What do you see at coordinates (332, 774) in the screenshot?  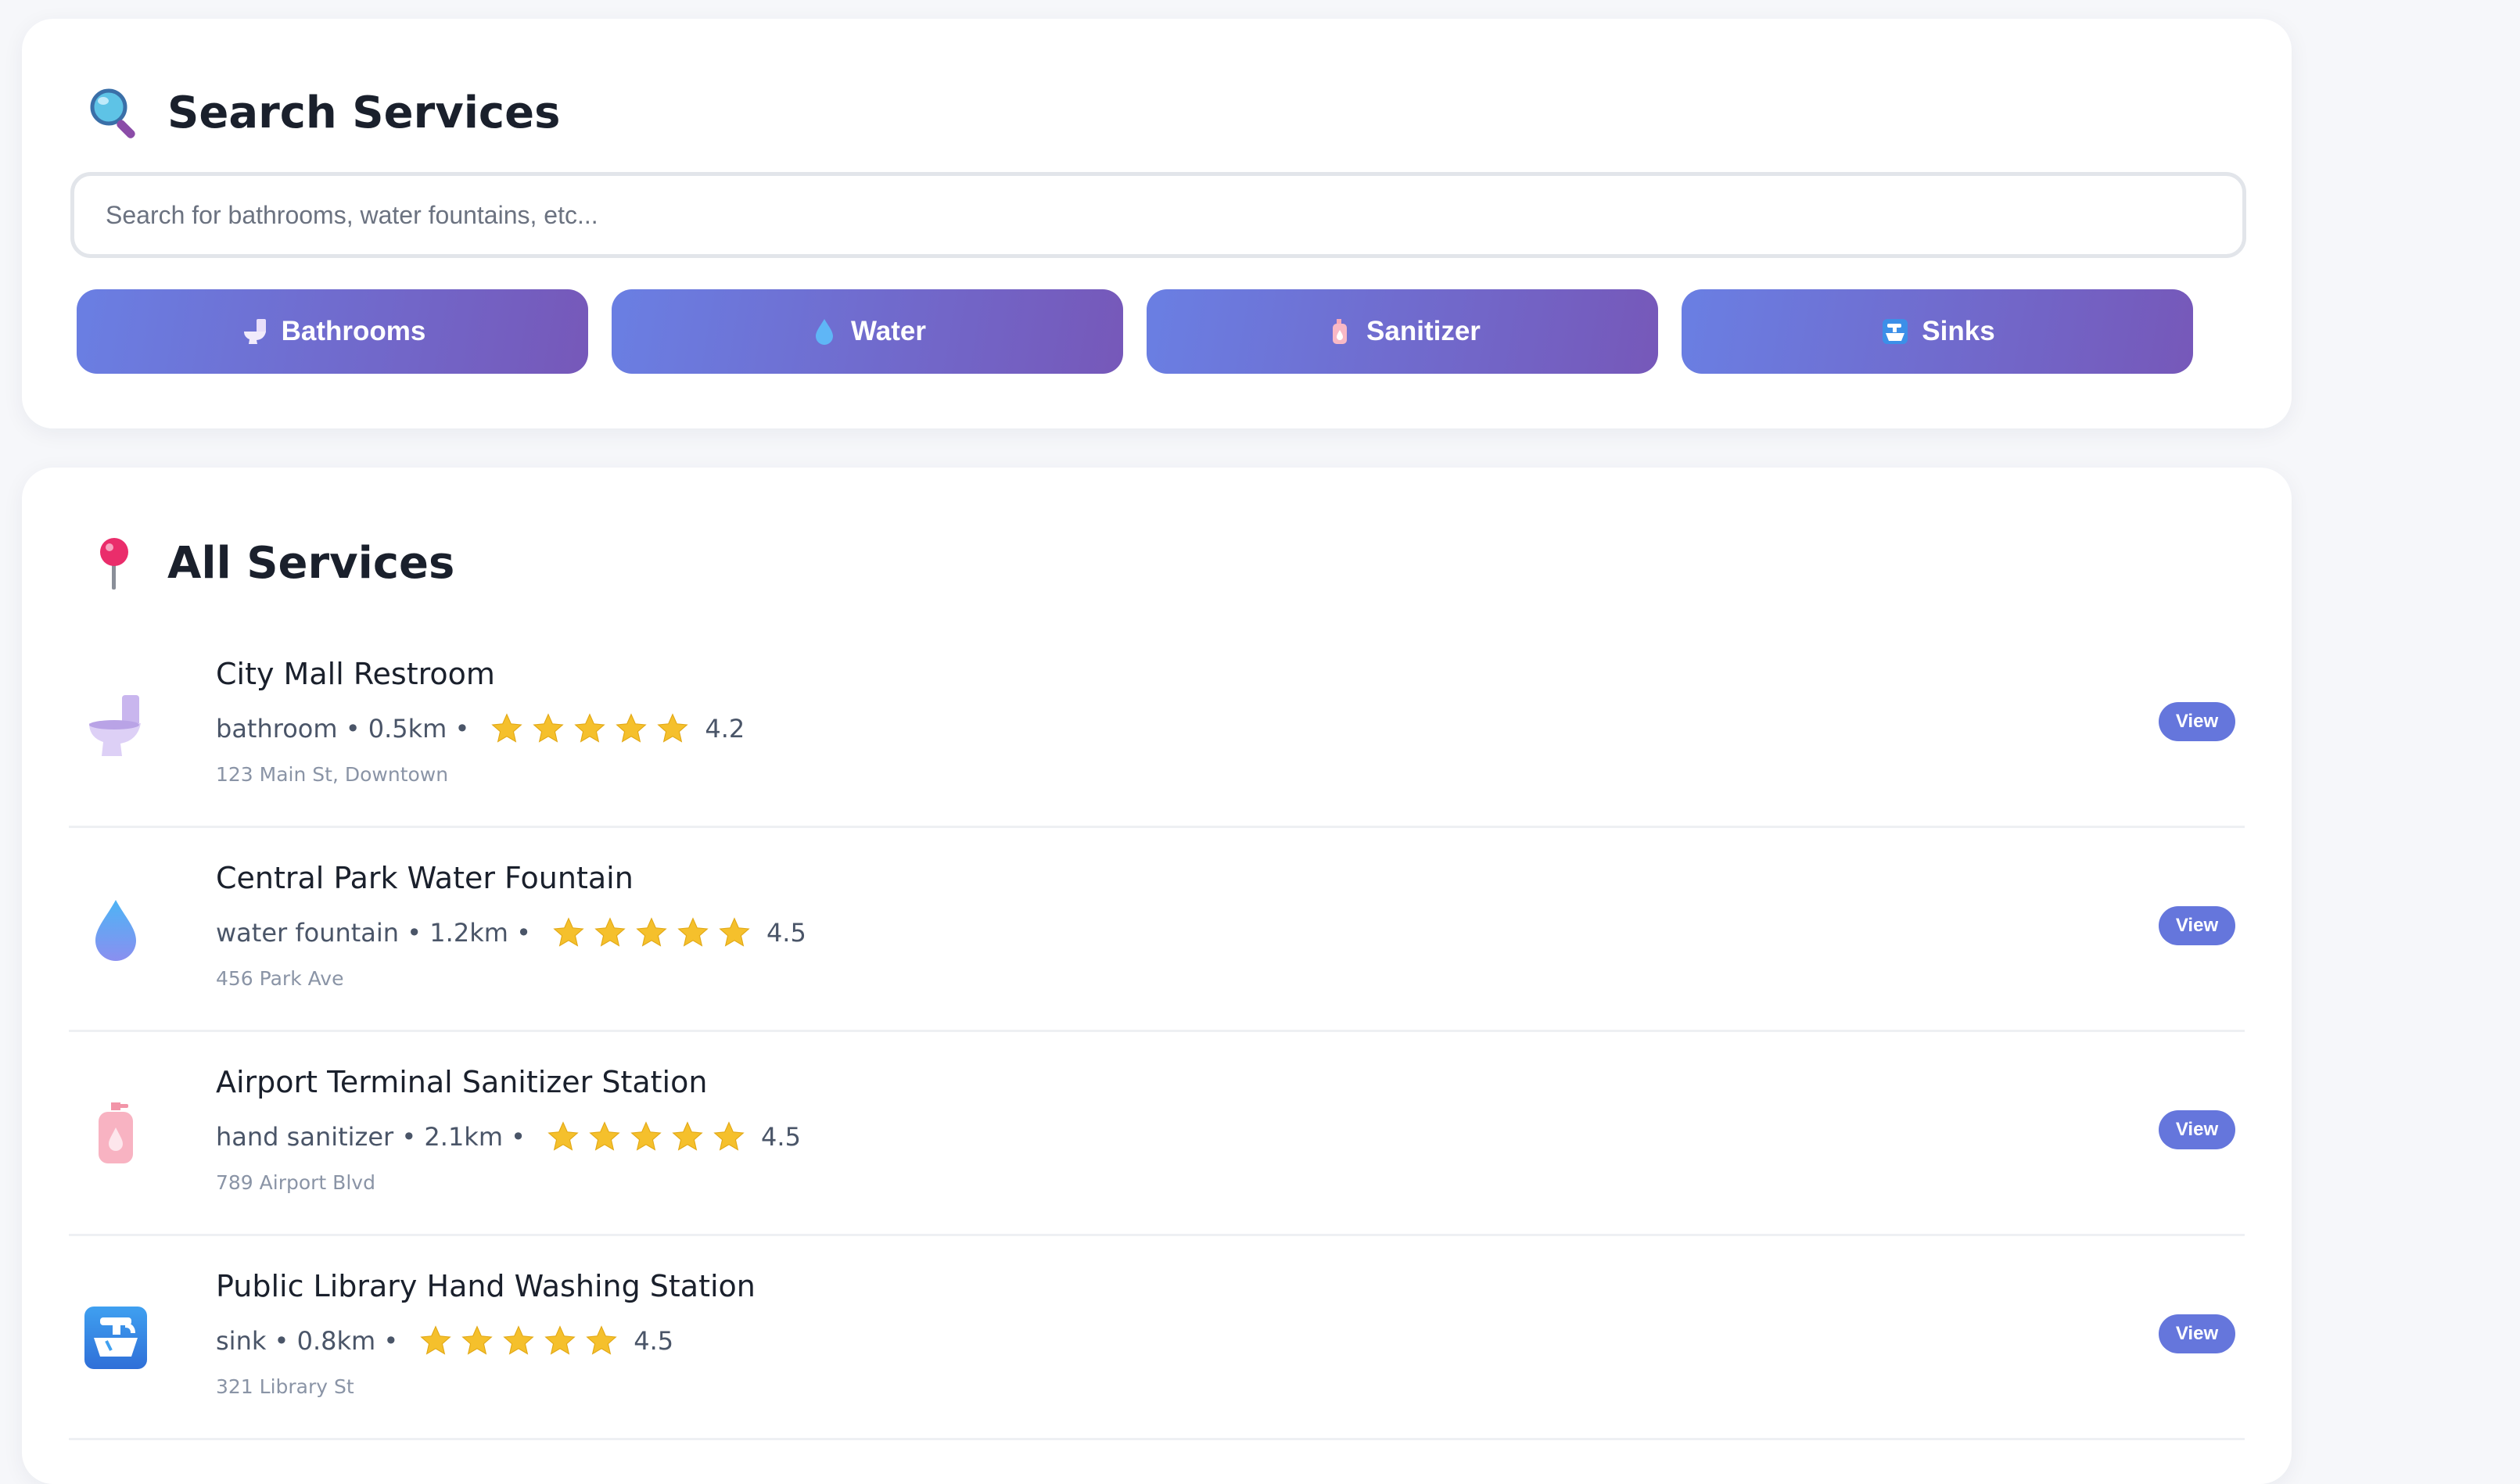 I see `service-address: 123 Main St, Downtown` at bounding box center [332, 774].